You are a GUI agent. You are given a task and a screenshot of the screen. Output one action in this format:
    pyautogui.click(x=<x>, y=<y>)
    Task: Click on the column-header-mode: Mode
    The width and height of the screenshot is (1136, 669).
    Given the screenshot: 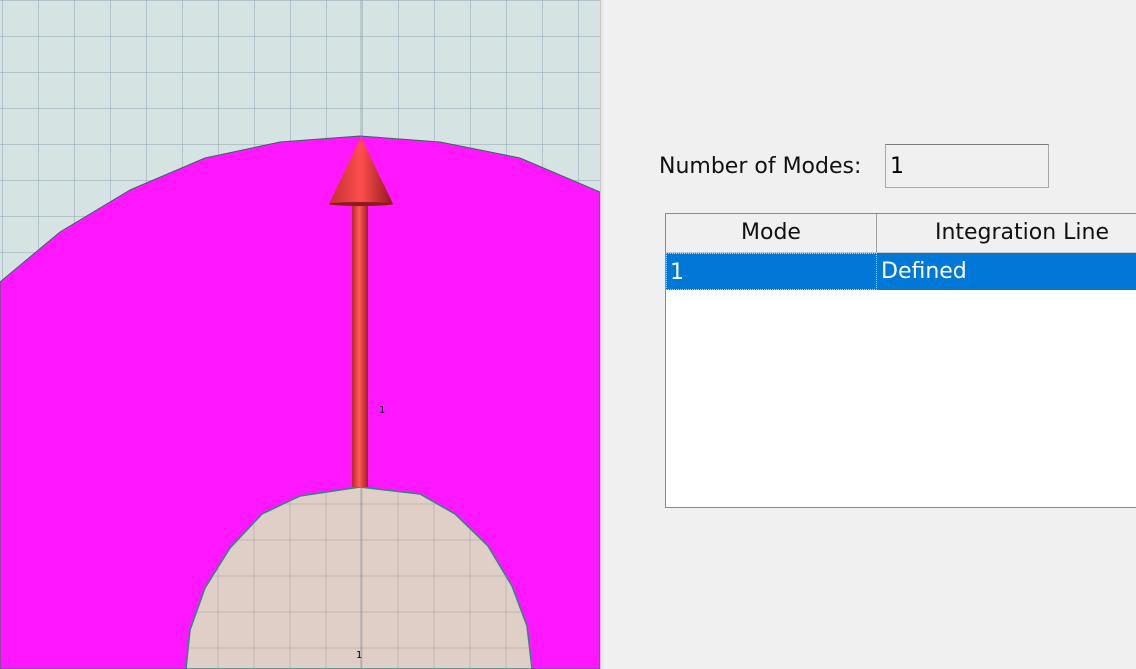 What is the action you would take?
    pyautogui.click(x=771, y=233)
    